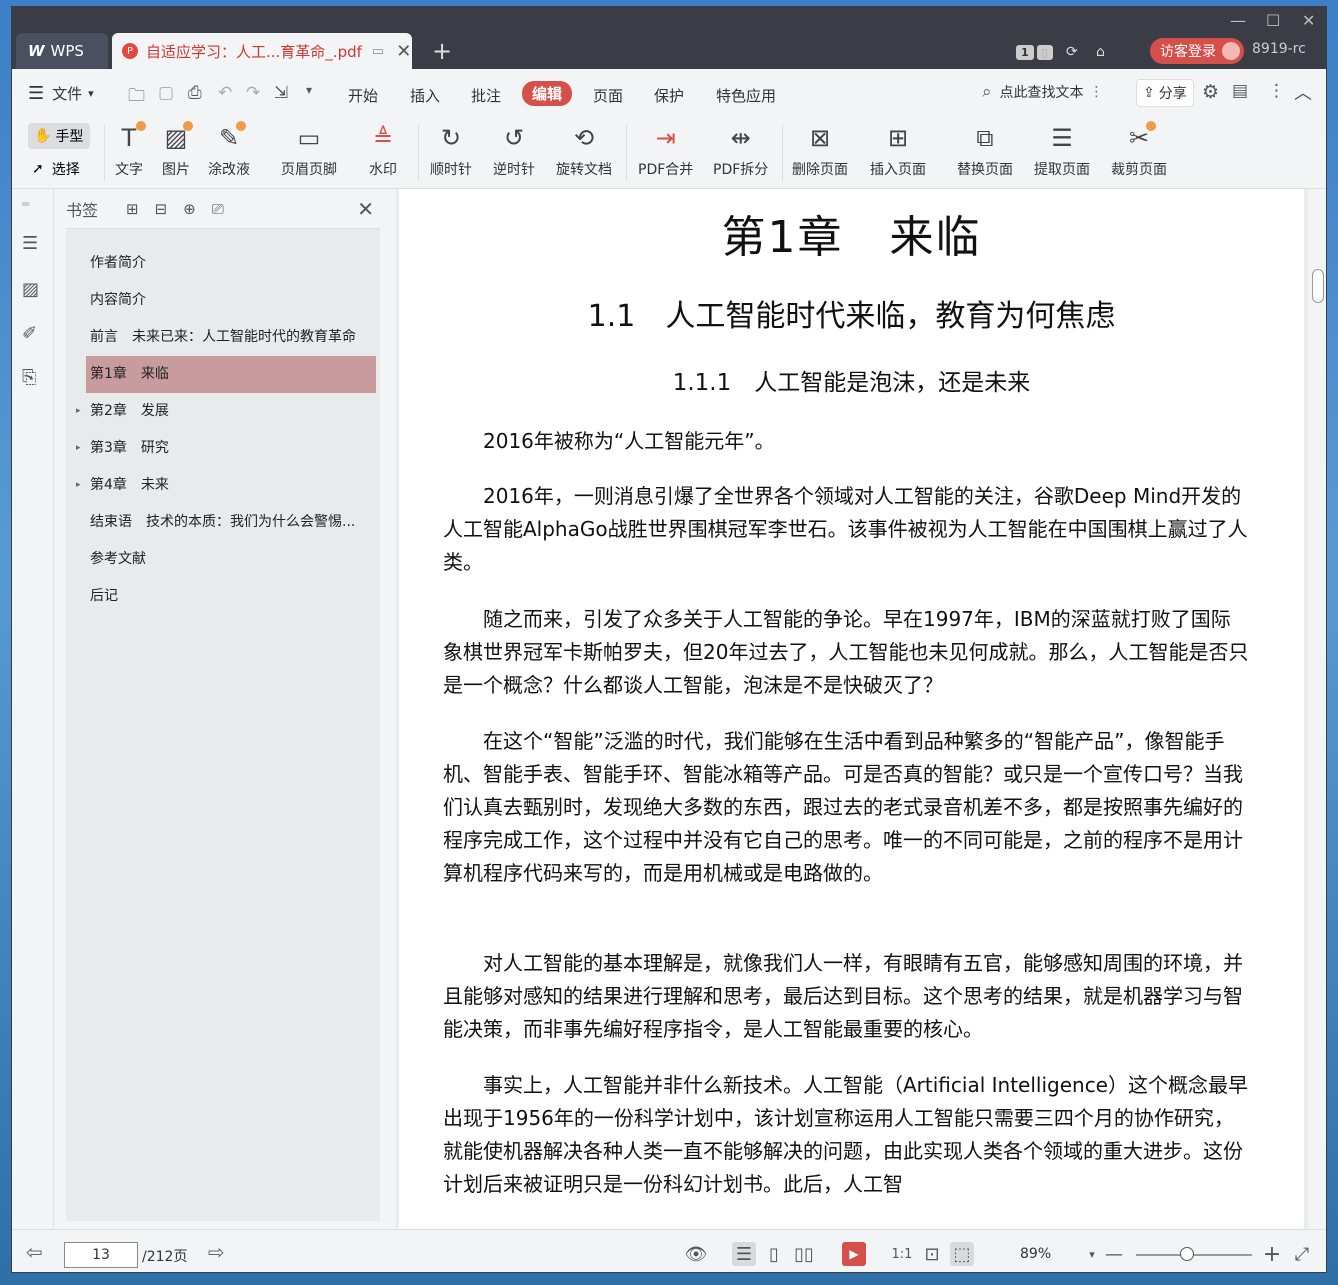  I want to click on bookmark-item: 作者简介, so click(223, 263).